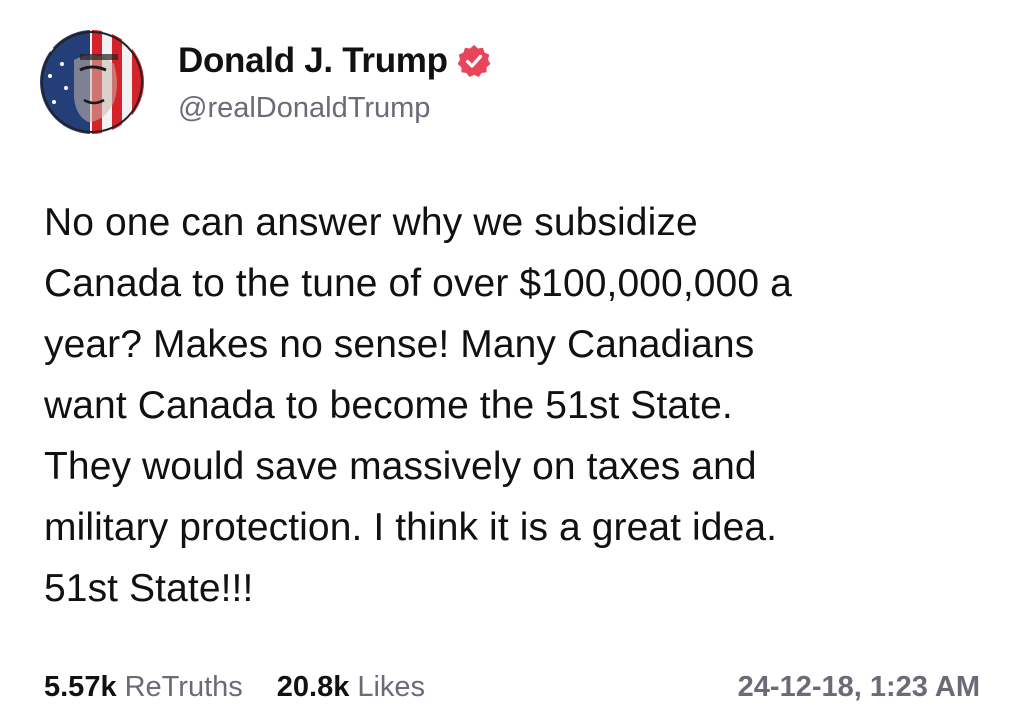  I want to click on author-handle: @realDonaldTrump, so click(334, 108).